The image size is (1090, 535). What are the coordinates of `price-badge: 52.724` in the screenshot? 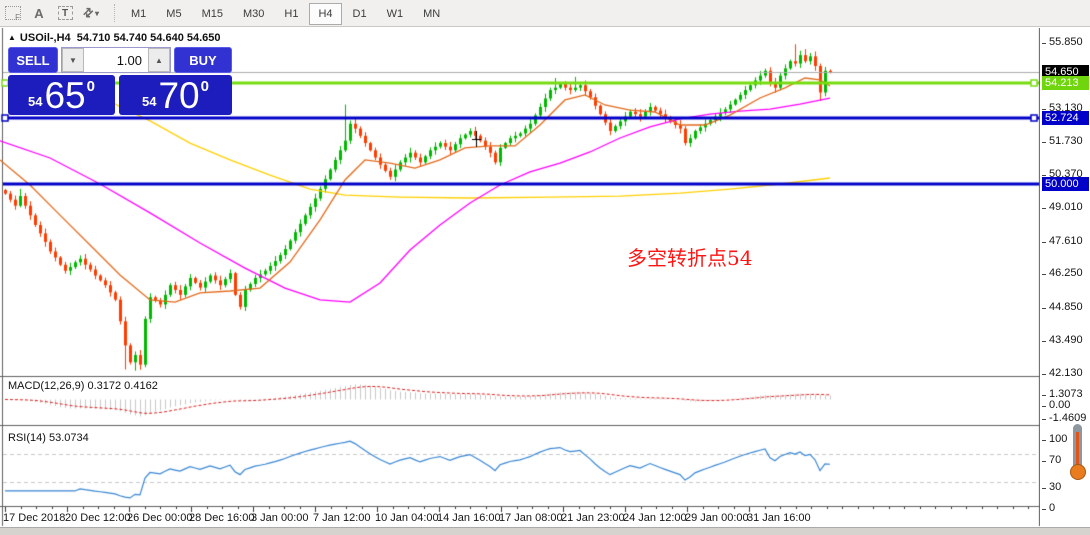 It's located at (1065, 118).